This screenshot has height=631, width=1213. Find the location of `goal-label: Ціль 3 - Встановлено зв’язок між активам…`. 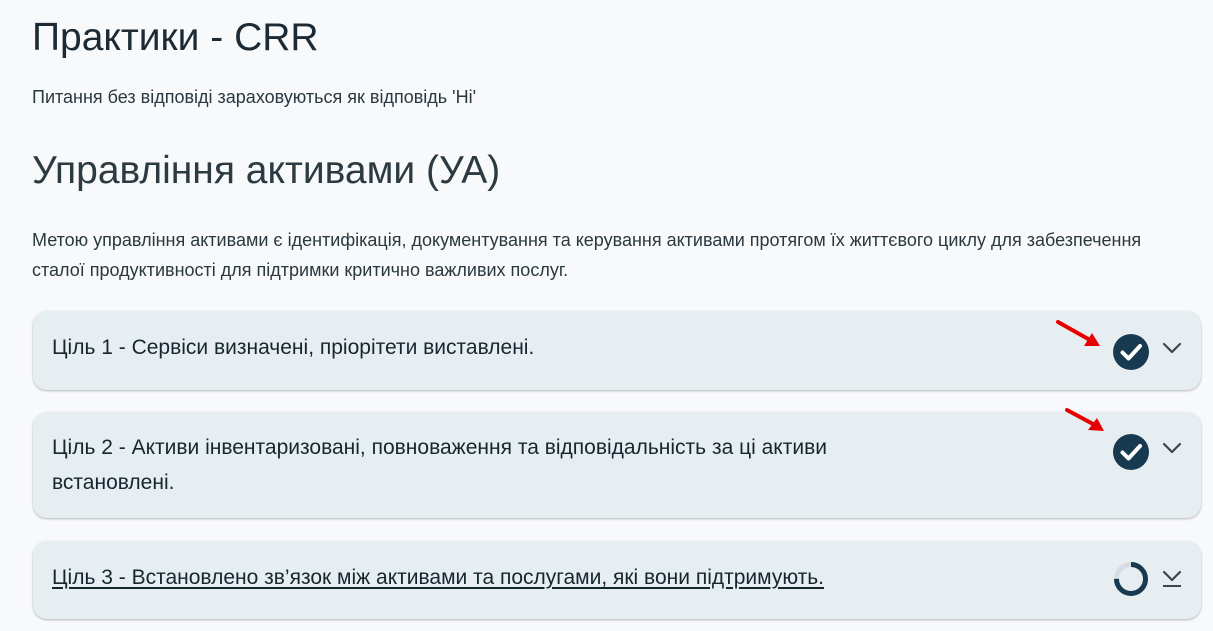

goal-label: Ціль 3 - Встановлено зв’язок між активам… is located at coordinates (477, 577).